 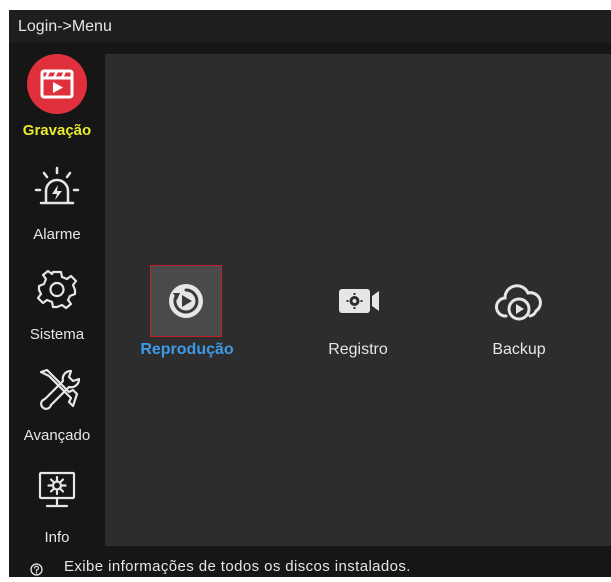 I want to click on sidebar-item-info: Info, so click(x=57, y=505).